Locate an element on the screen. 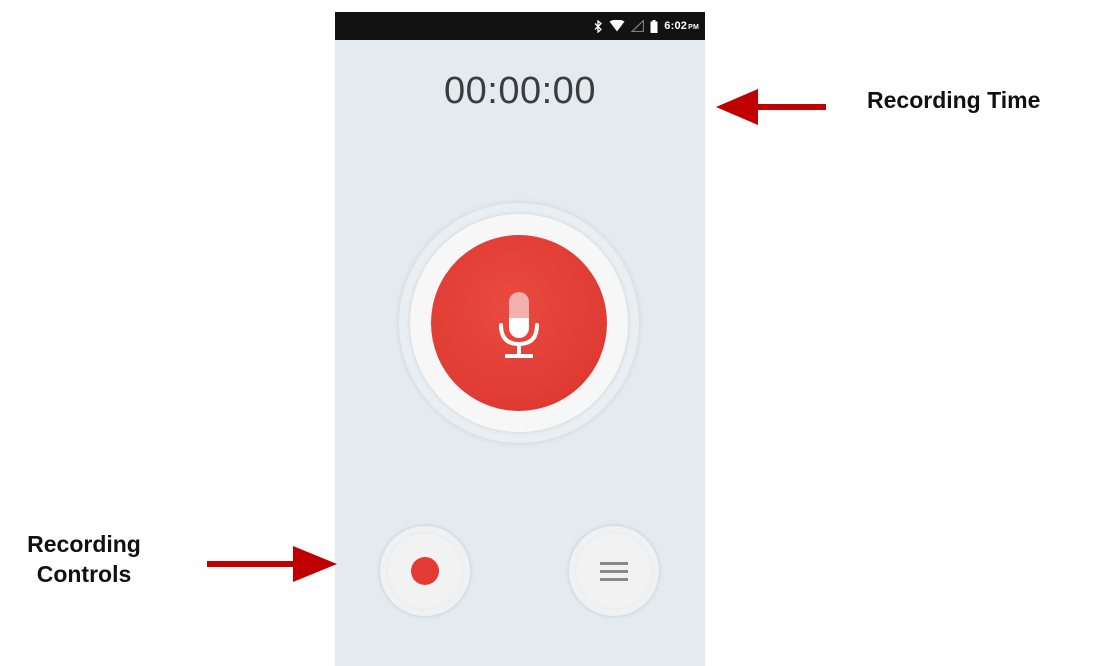 The height and width of the screenshot is (666, 1094). bluetooth-icon is located at coordinates (598, 26).